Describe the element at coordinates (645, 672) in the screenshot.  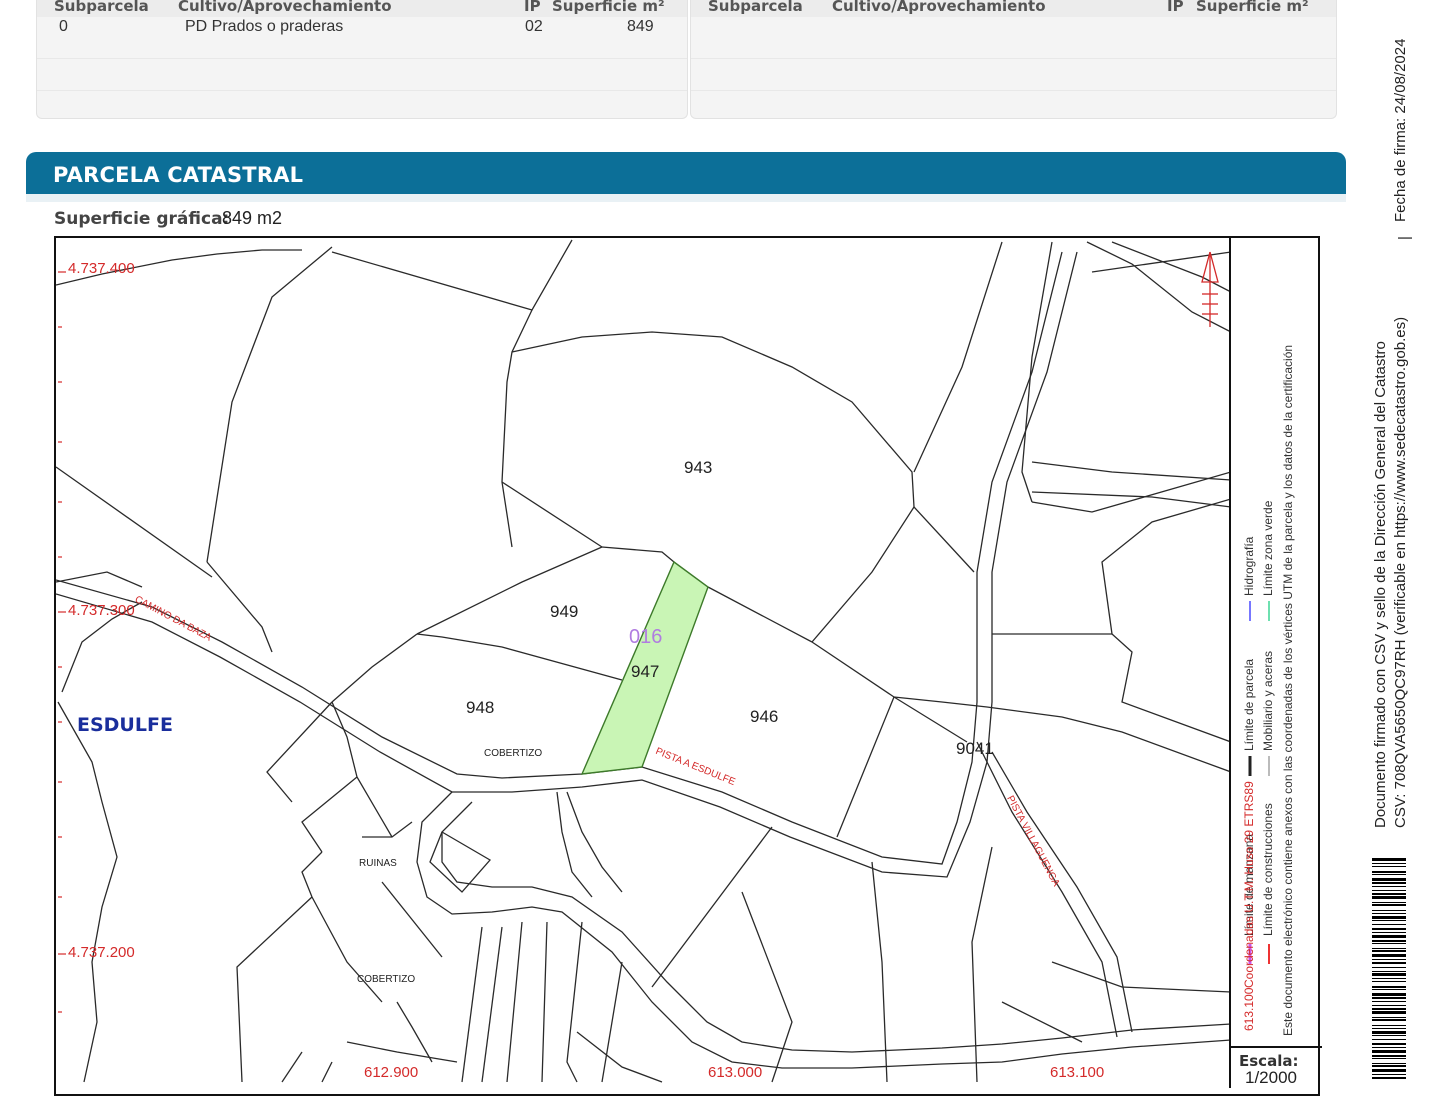
I see `parcel-number-selected: 947` at that location.